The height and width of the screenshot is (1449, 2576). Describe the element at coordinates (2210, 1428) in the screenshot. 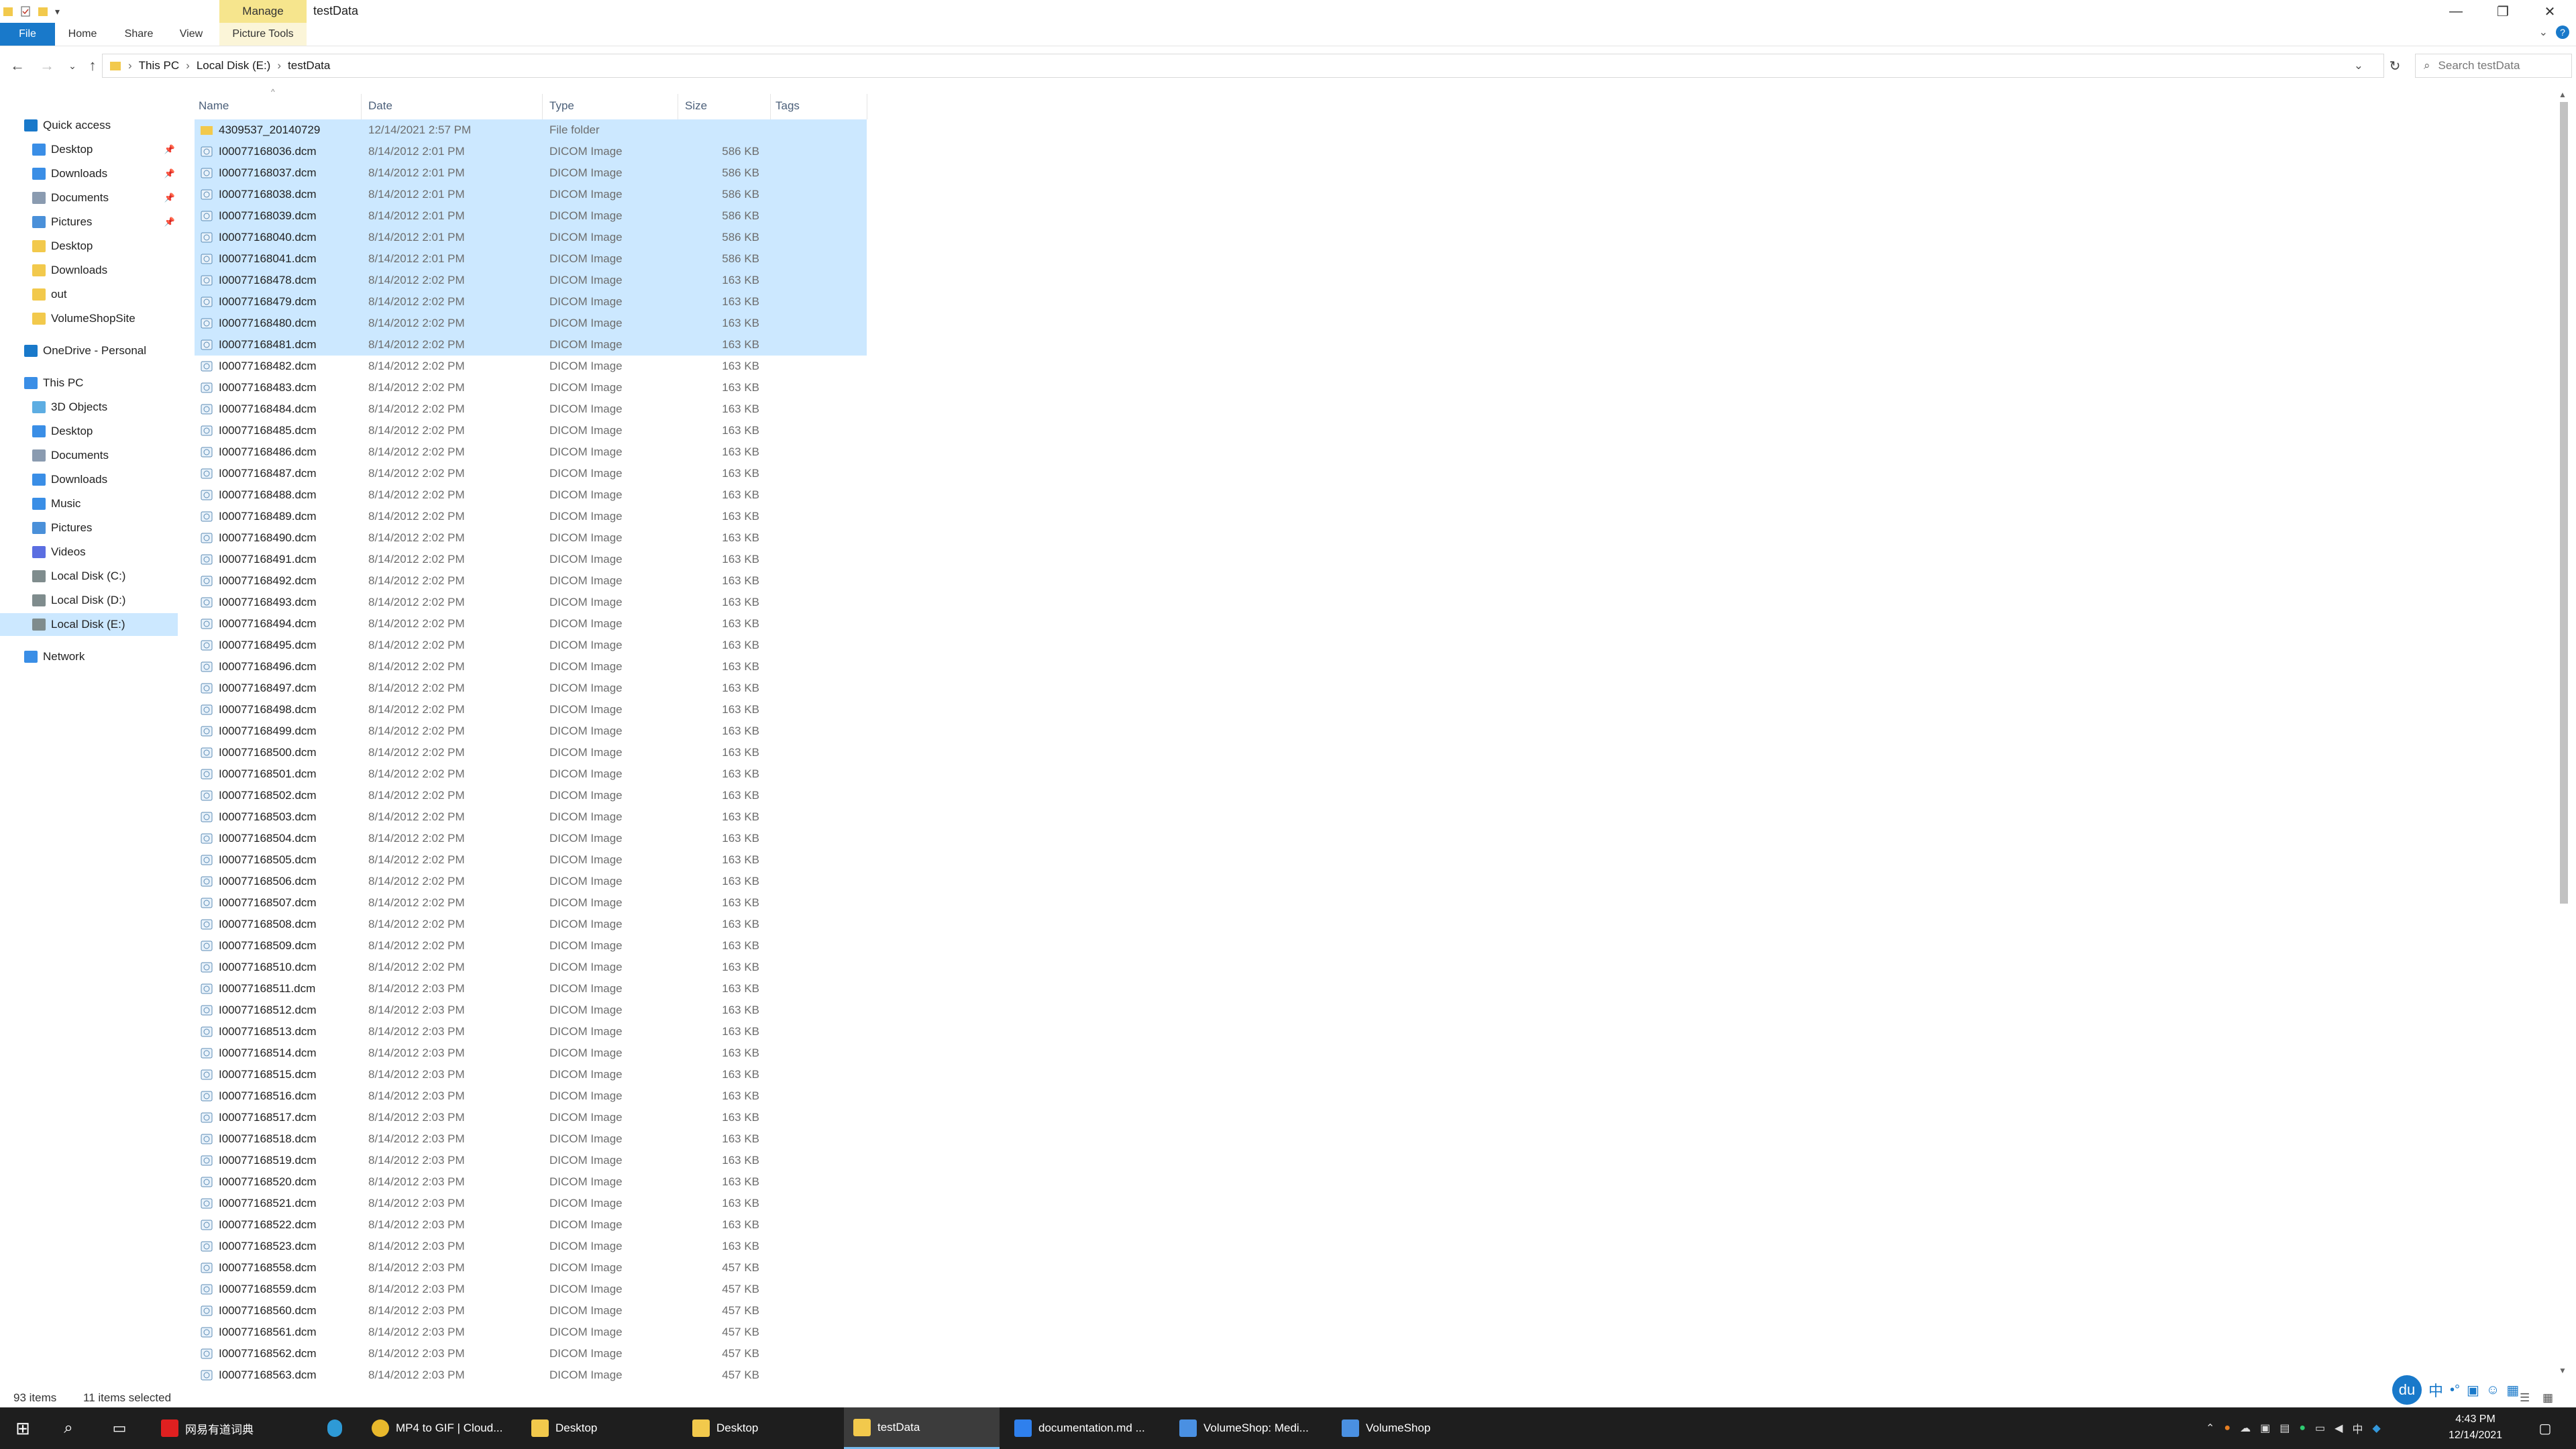

I see `tray-expand-icon: ⌃` at that location.